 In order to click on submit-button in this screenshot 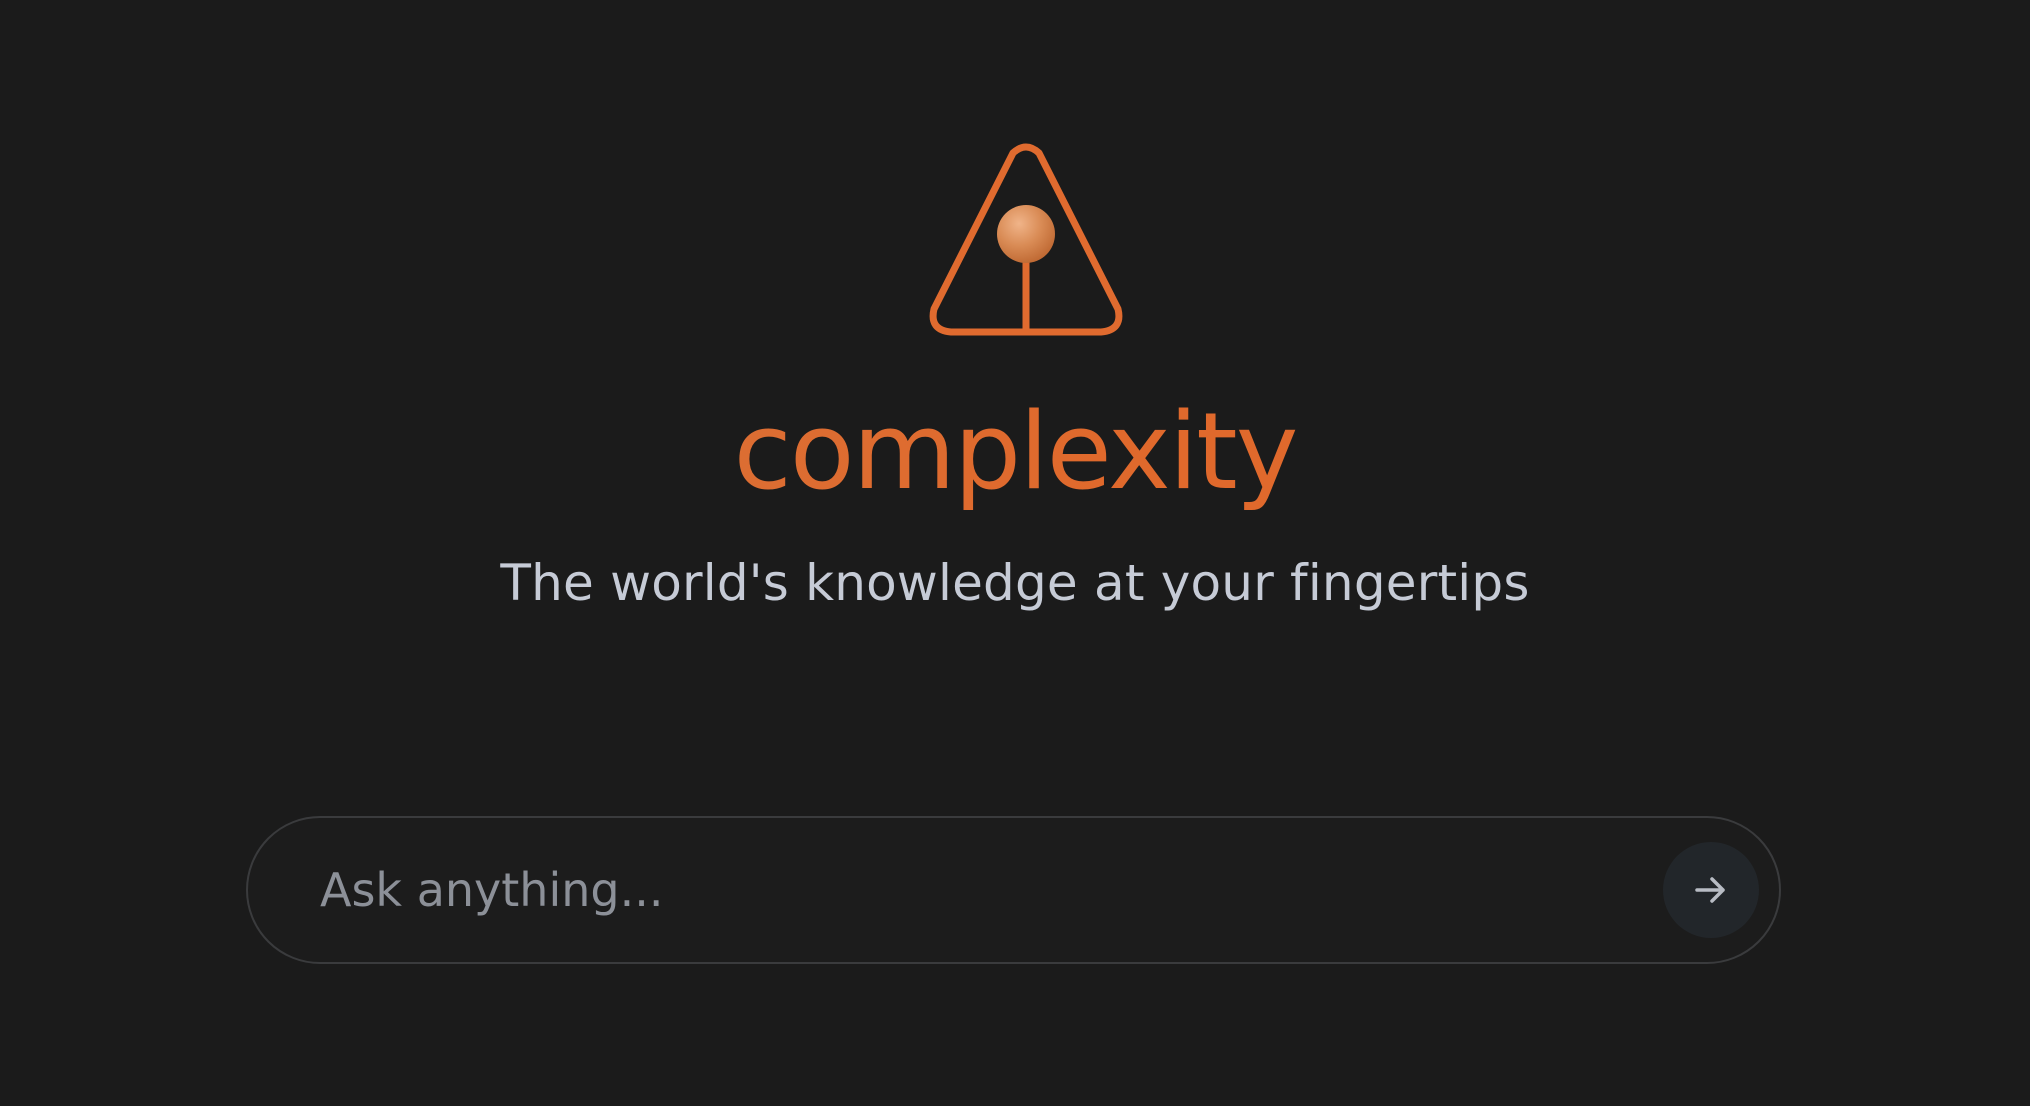, I will do `click(1711, 890)`.